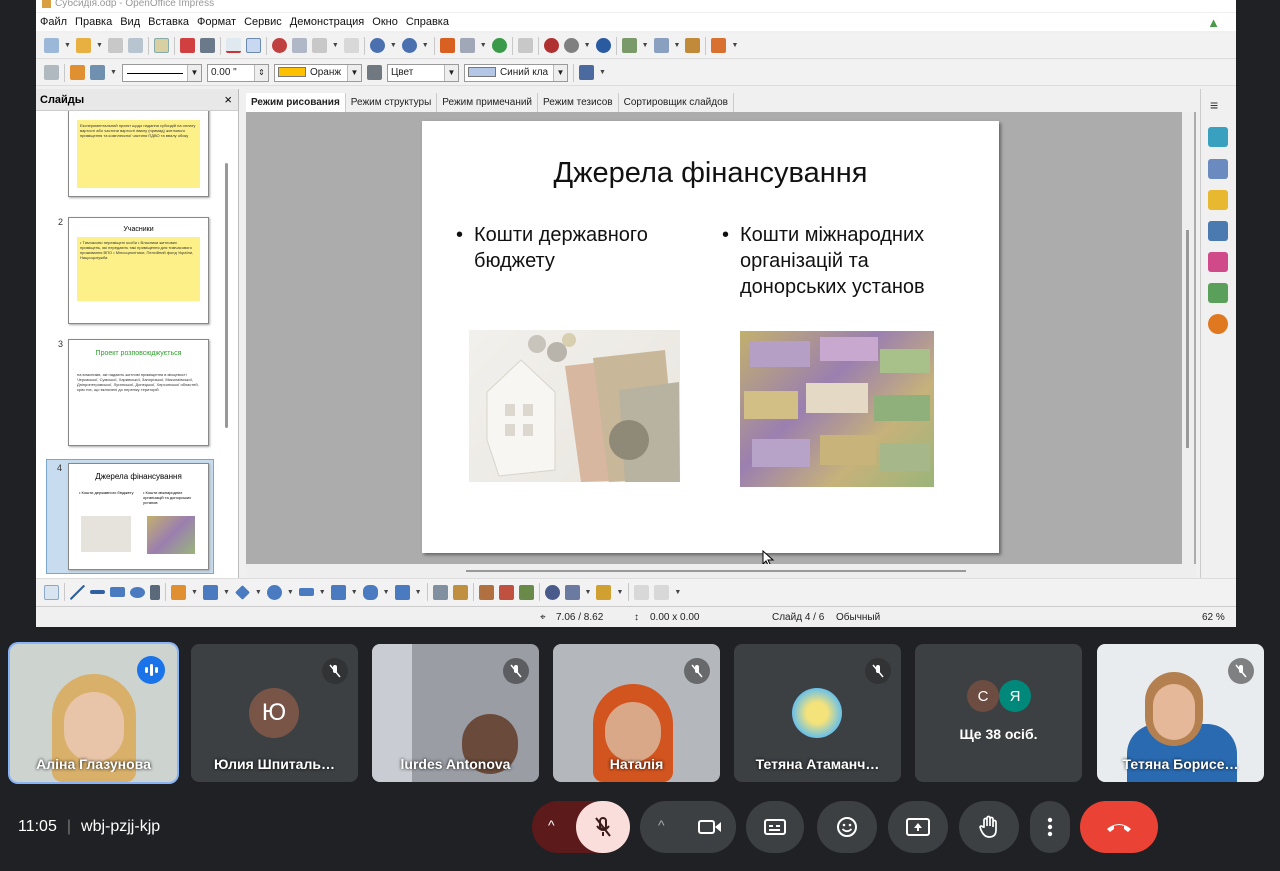  I want to click on table-dropdown-icon: ▼, so click(483, 45).